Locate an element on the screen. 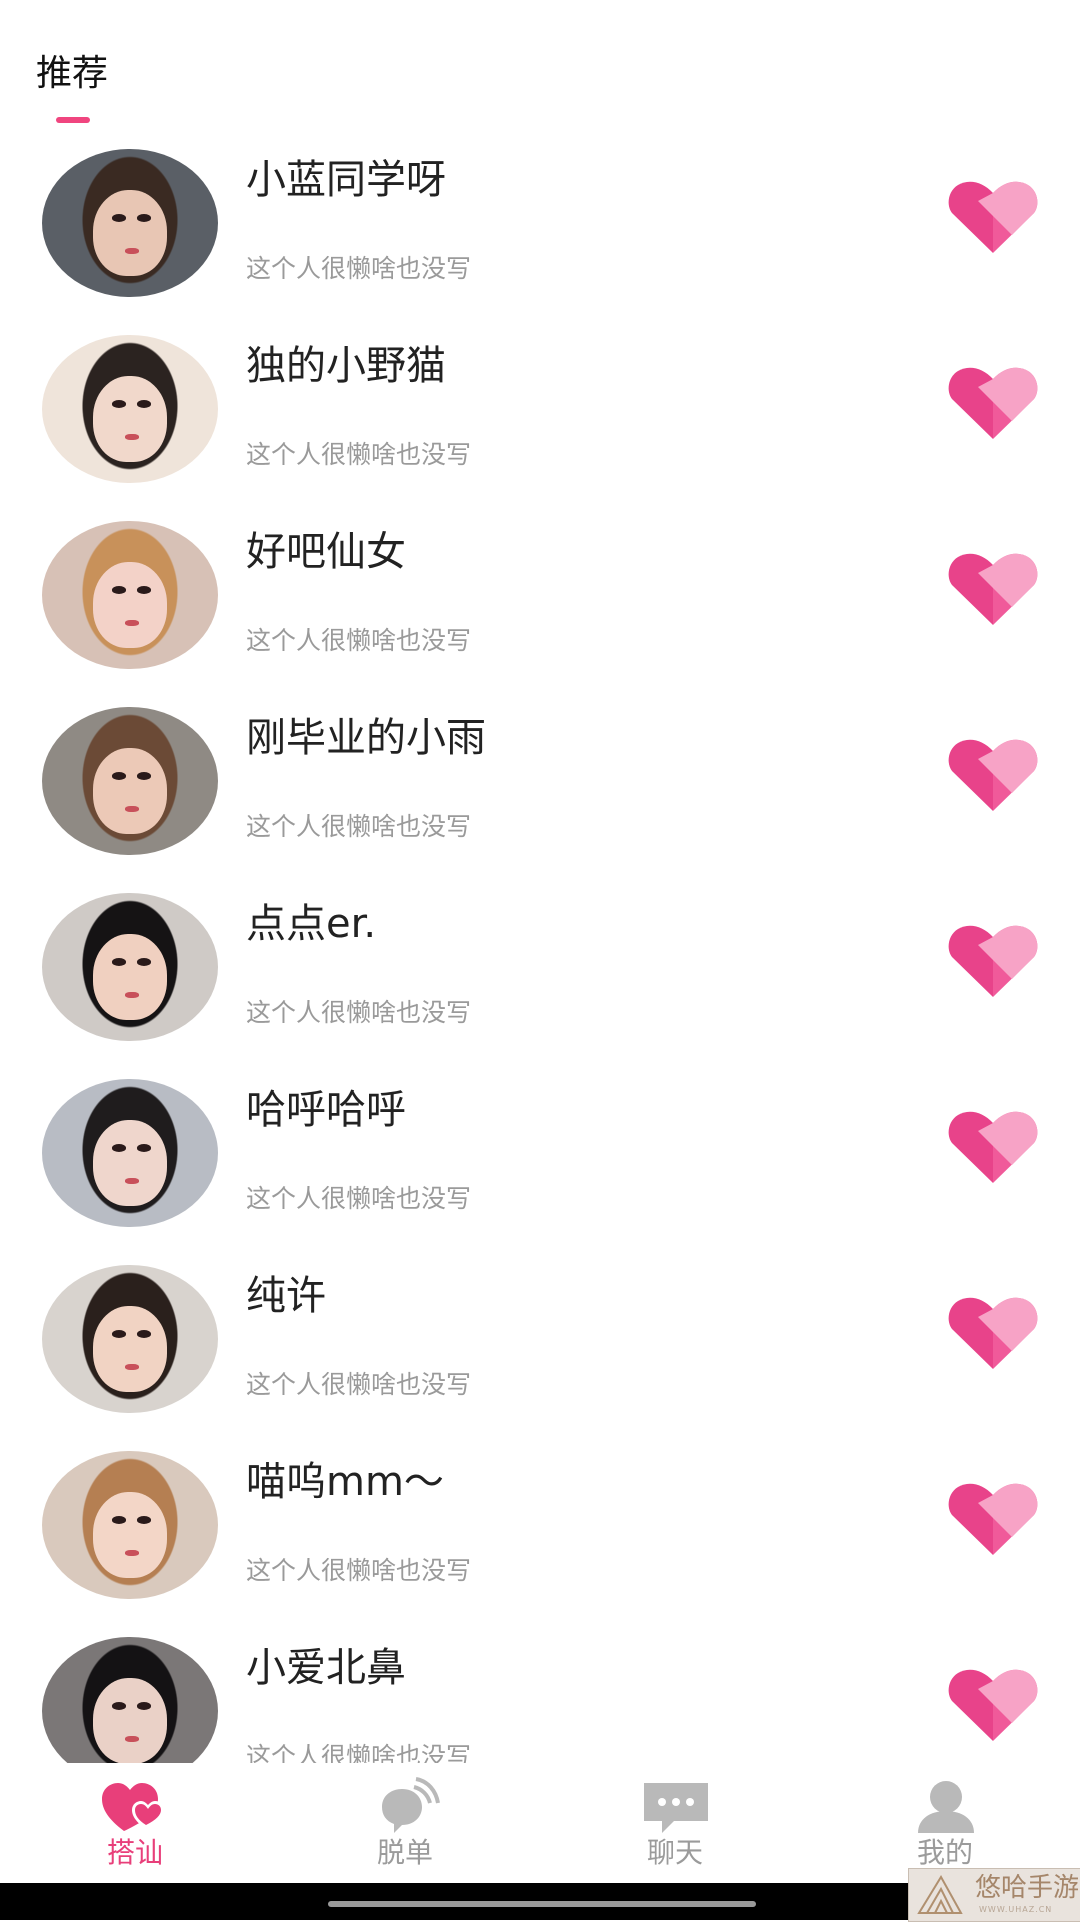 This screenshot has width=1080, height=1922. tab-chat: 聊天 is located at coordinates (675, 1823).